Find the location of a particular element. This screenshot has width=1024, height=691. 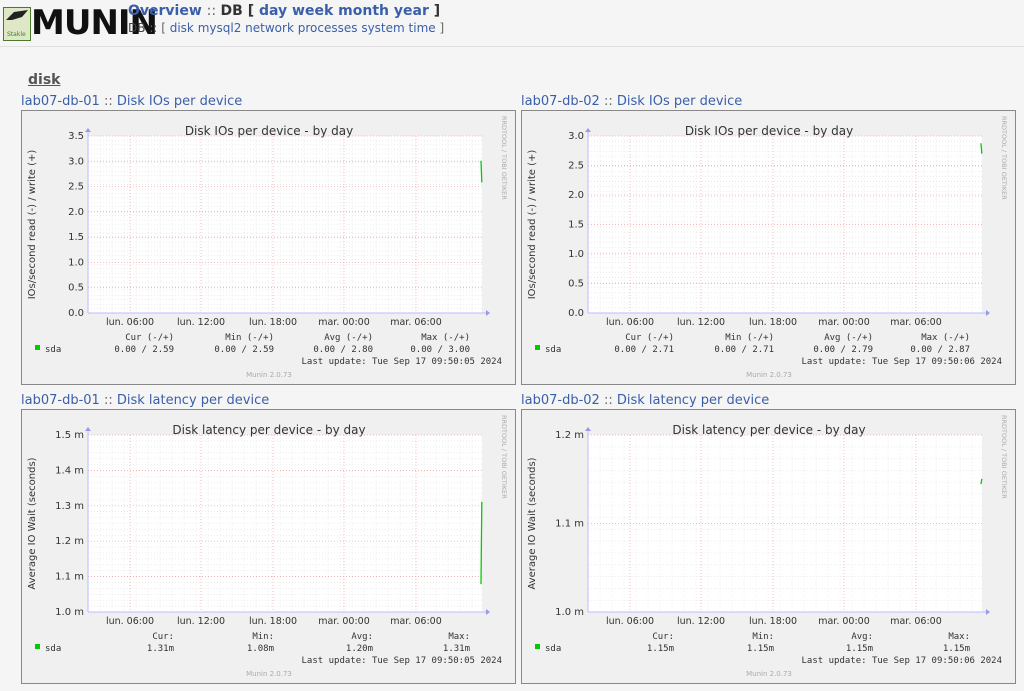

legend-header: Min: is located at coordinates (263, 637).